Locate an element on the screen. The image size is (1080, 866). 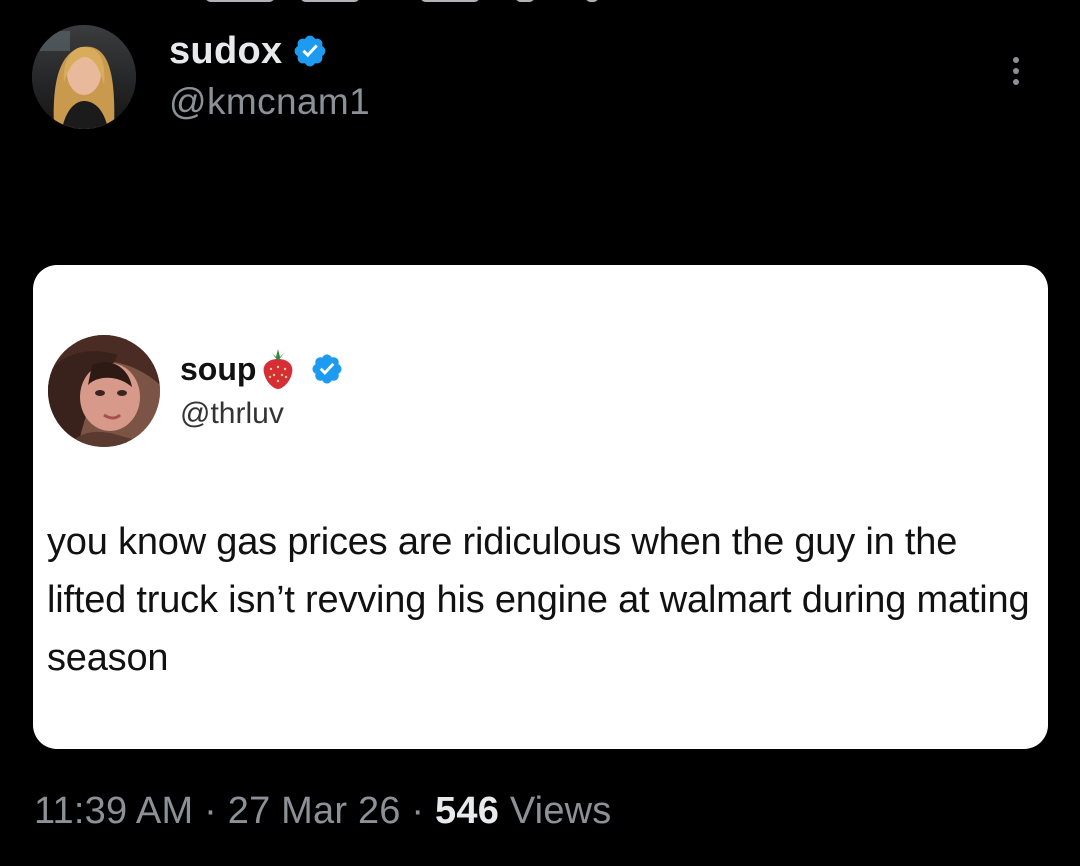
verified-badge-icon is located at coordinates (310, 51).